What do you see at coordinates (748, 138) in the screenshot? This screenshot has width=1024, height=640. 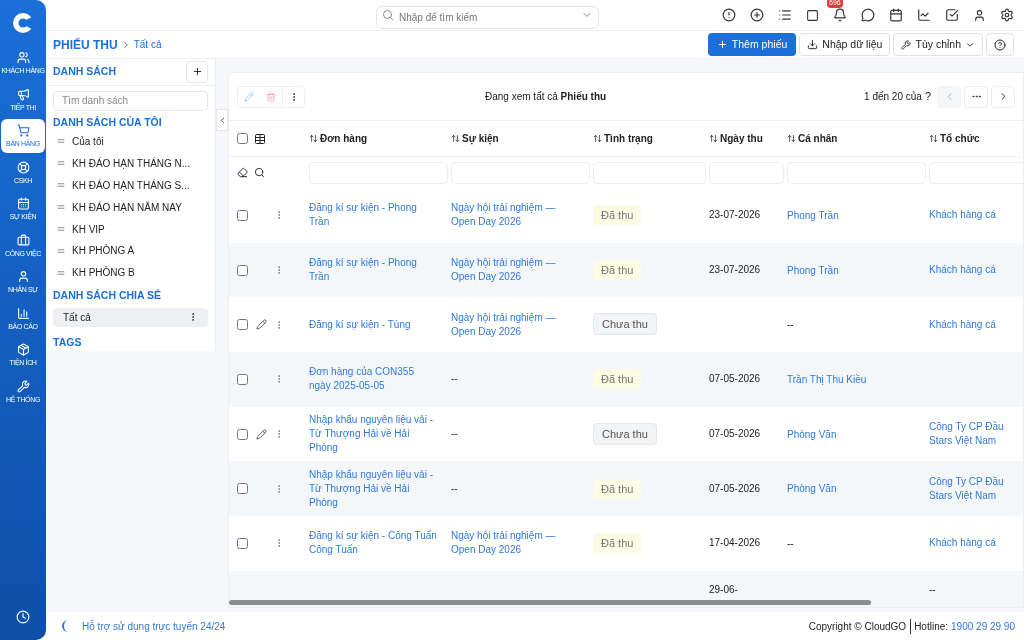 I see `column-header: Ngày thu` at bounding box center [748, 138].